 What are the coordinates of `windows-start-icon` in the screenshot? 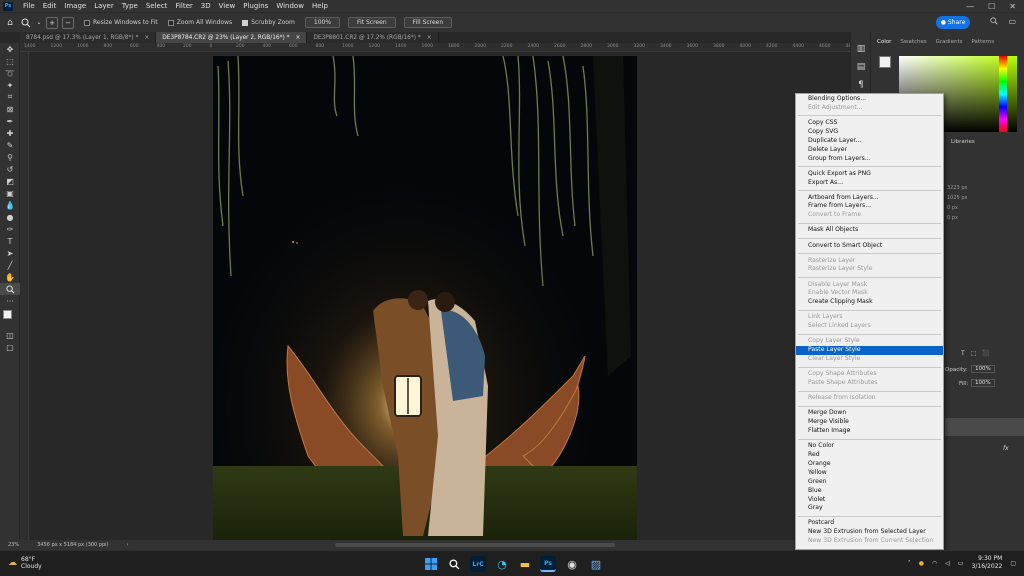 It's located at (431, 564).